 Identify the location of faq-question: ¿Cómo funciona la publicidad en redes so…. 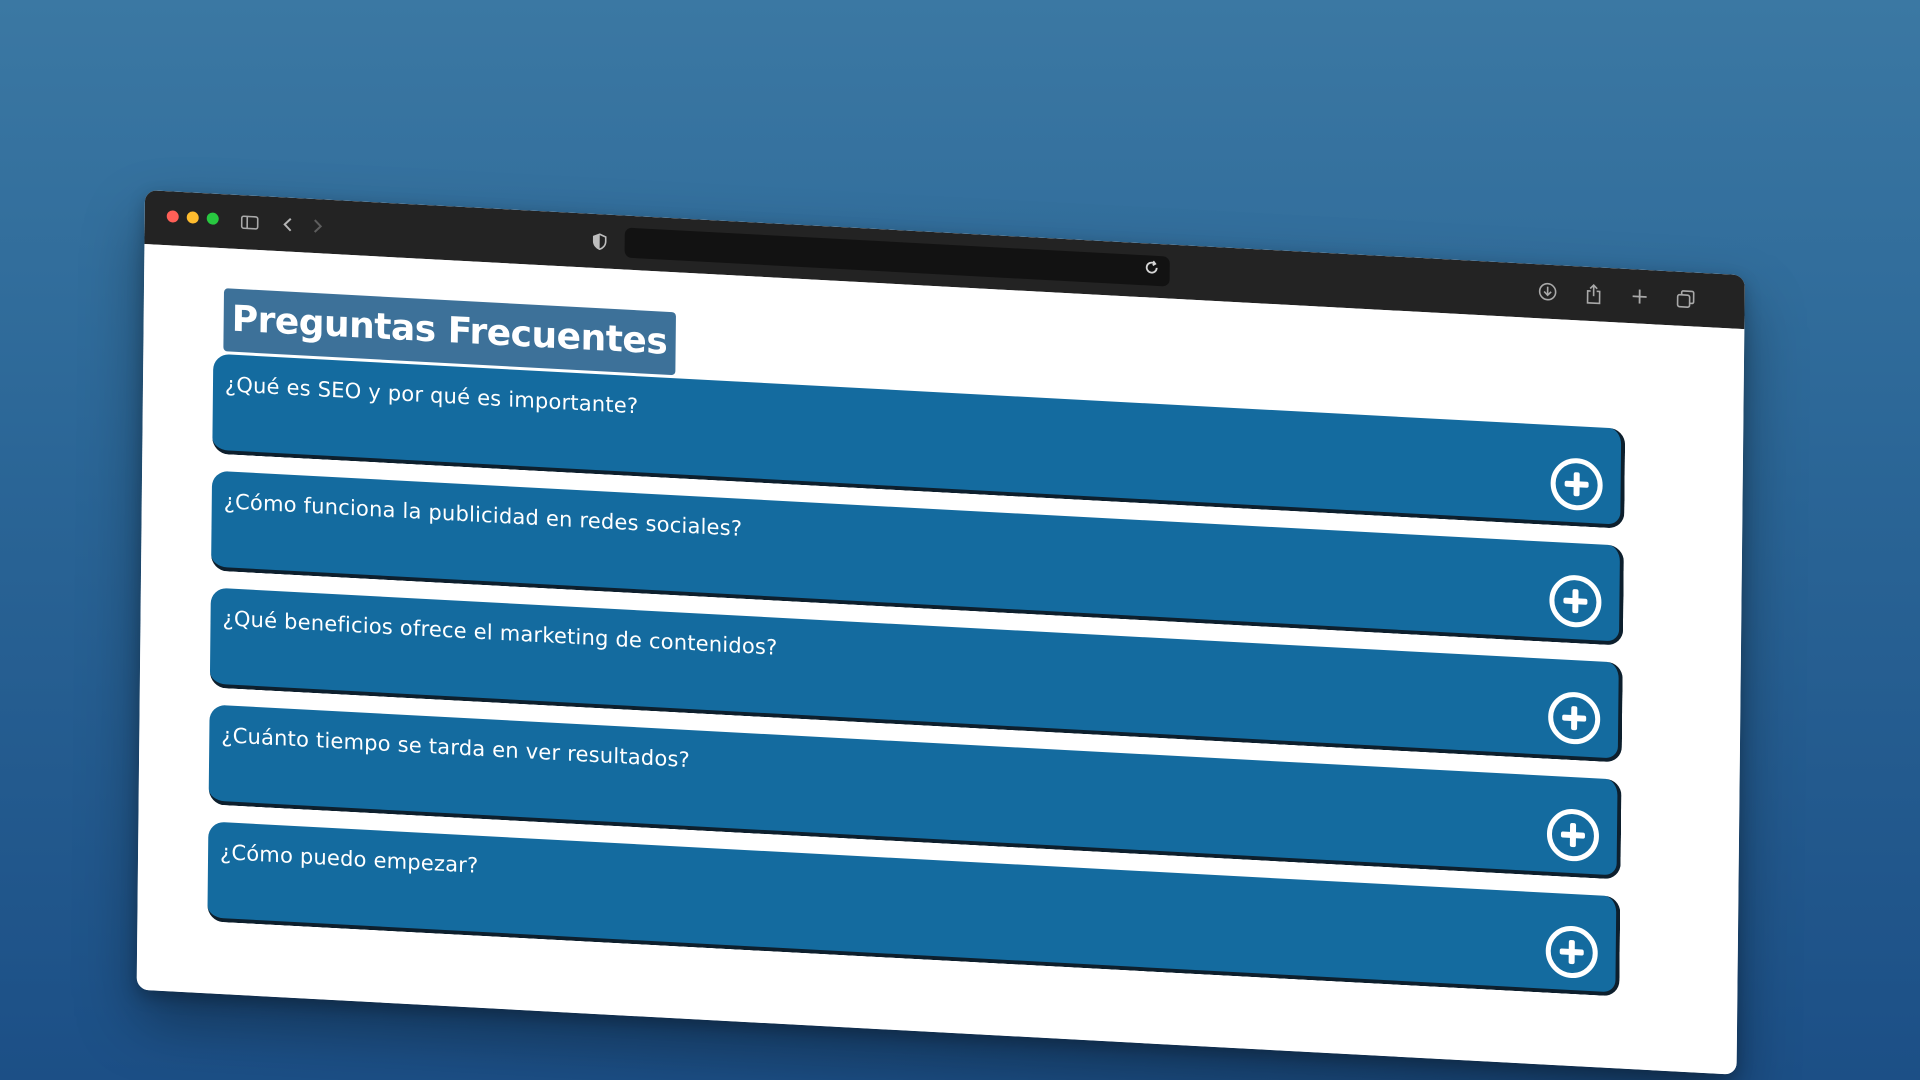
(483, 515).